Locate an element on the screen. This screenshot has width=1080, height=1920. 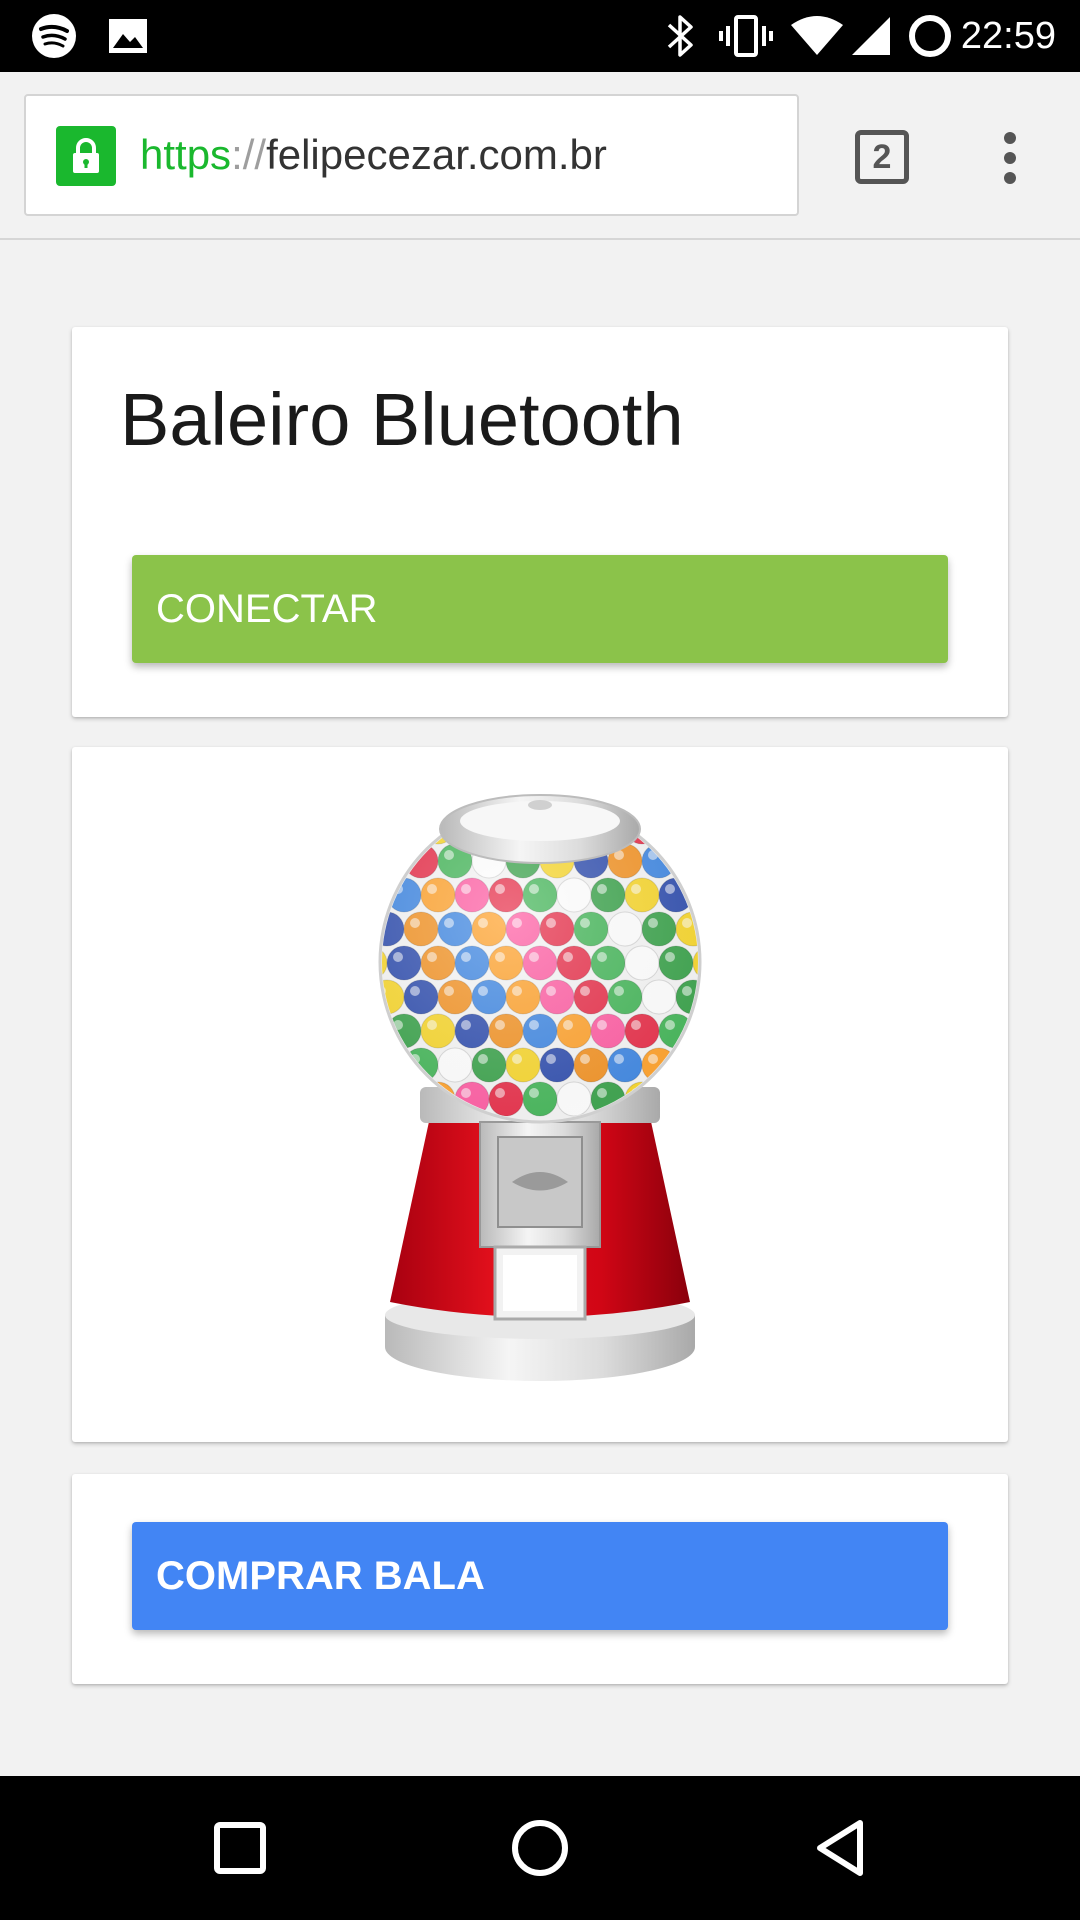
connect-button: CONECTAR is located at coordinates (540, 609).